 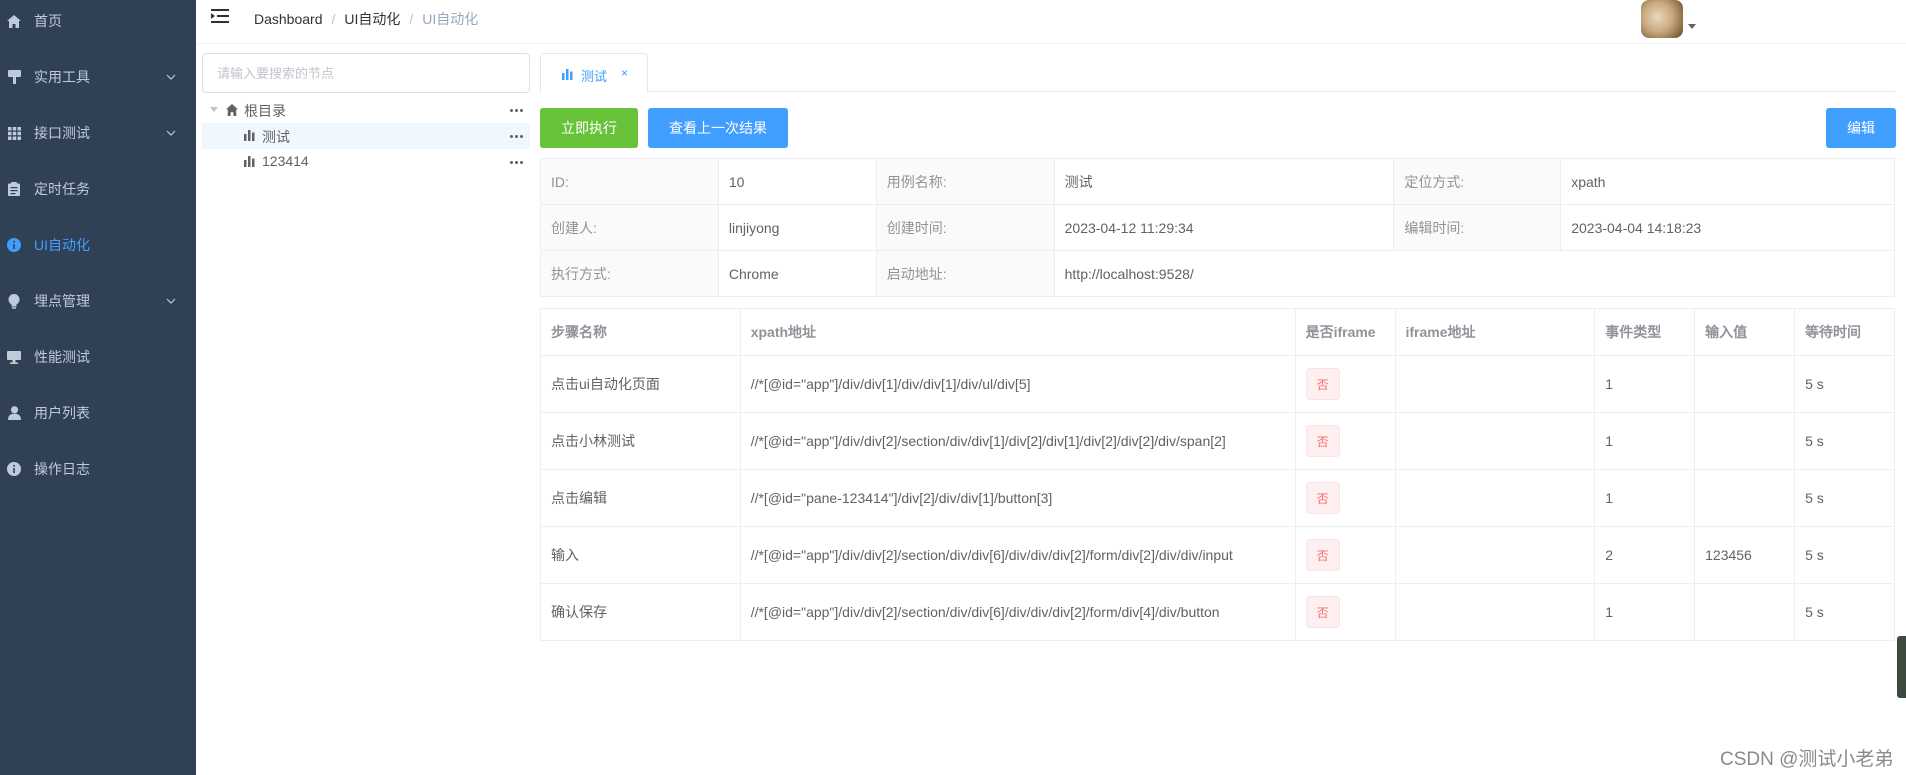 What do you see at coordinates (640, 332) in the screenshot?
I see `column-header: 步骤名称` at bounding box center [640, 332].